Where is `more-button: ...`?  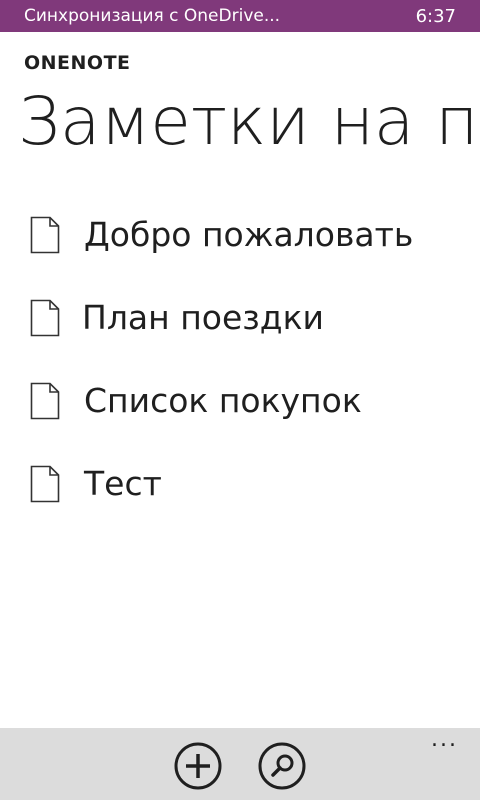
more-button: ... is located at coordinates (444, 740).